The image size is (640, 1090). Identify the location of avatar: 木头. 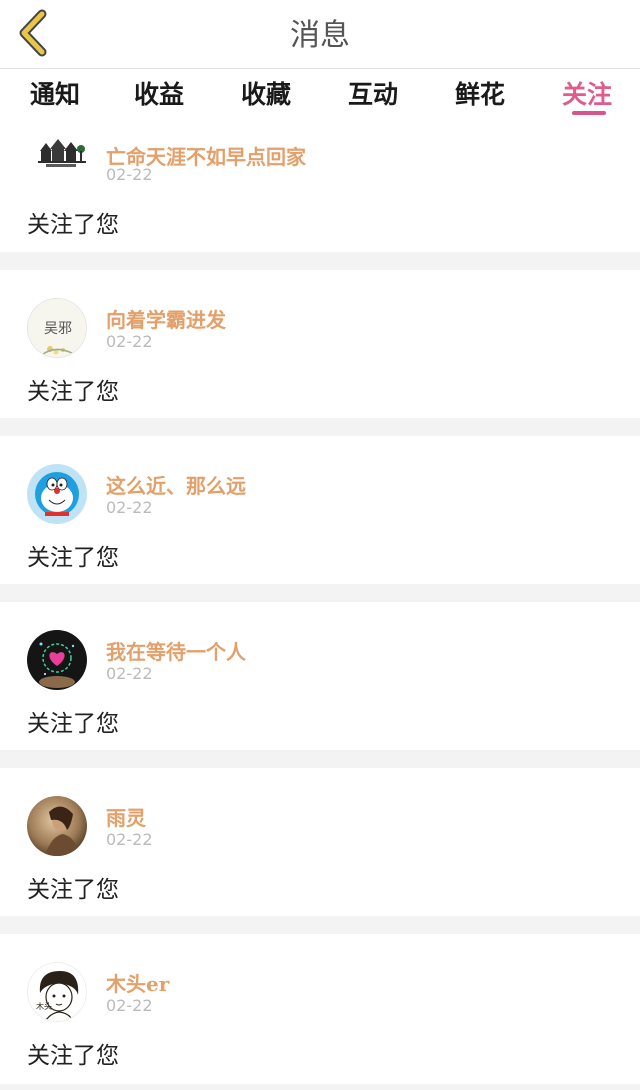
(57, 992).